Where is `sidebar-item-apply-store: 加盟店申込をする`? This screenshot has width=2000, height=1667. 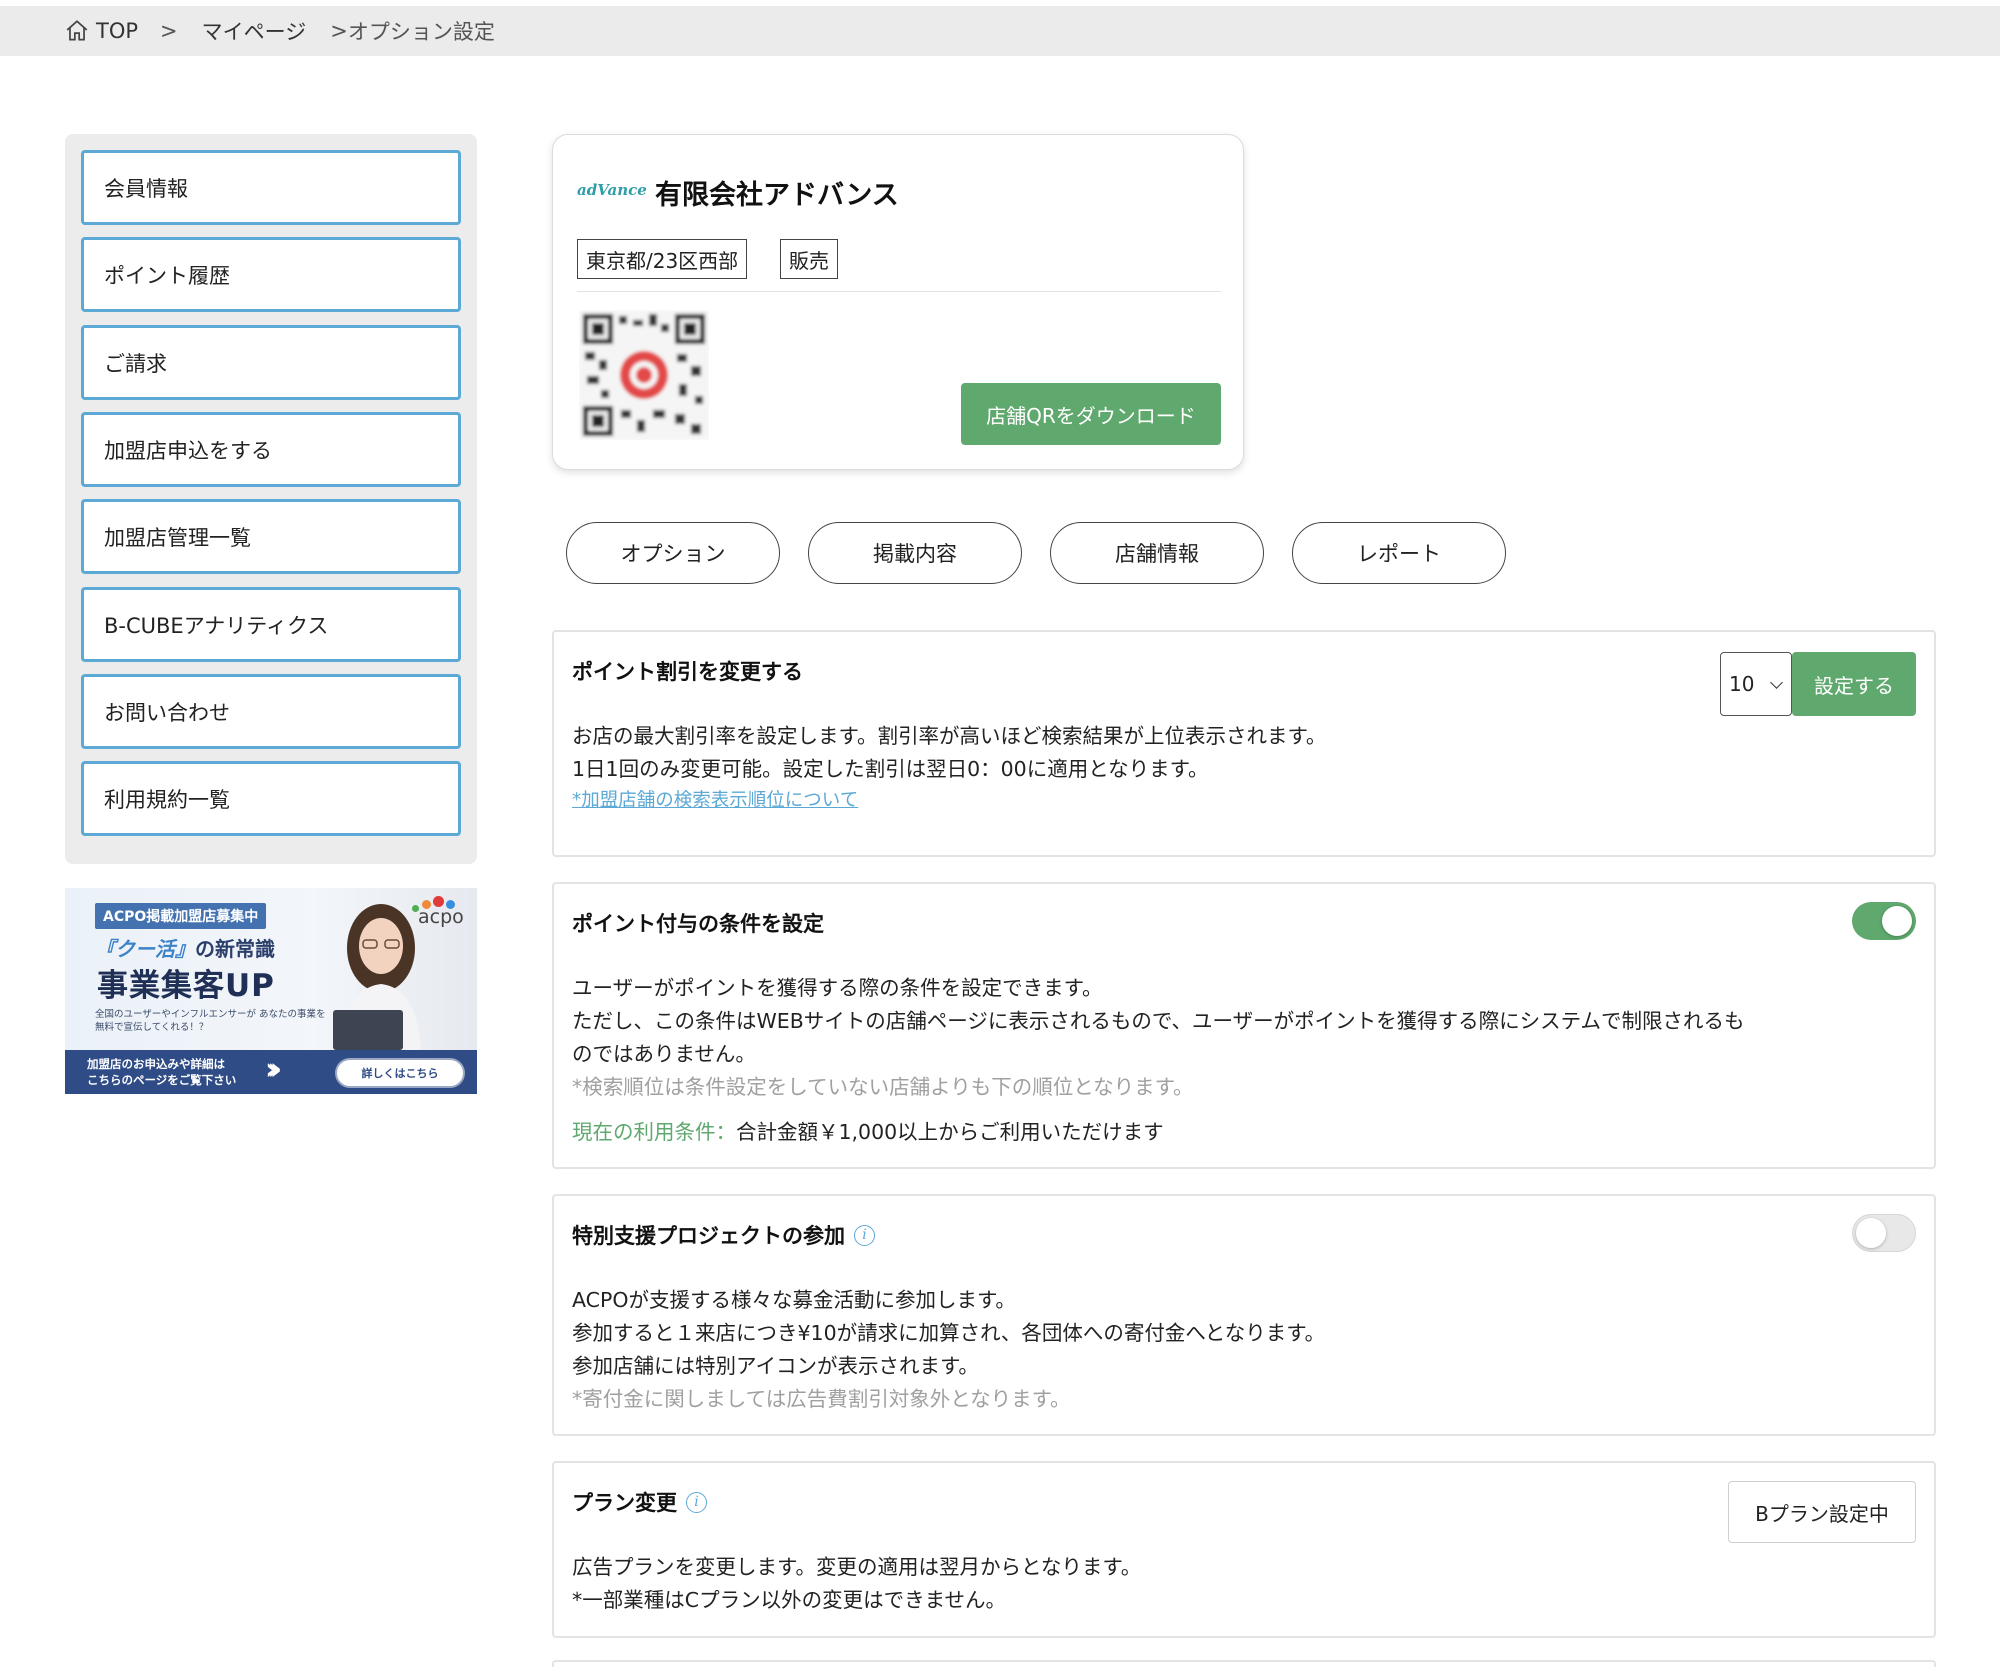
sidebar-item-apply-store: 加盟店申込をする is located at coordinates (271, 449).